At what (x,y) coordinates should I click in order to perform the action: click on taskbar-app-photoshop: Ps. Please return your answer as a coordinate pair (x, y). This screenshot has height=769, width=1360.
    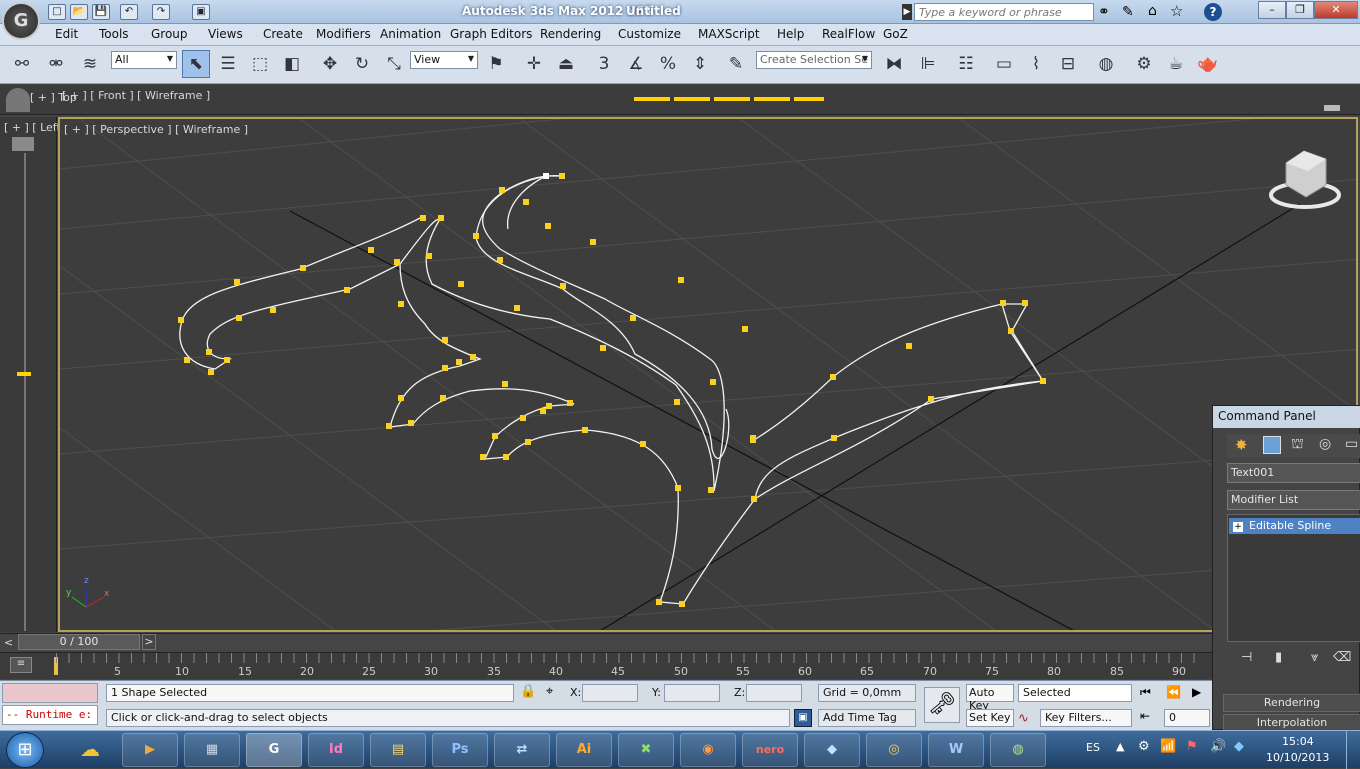
    Looking at the image, I should click on (460, 750).